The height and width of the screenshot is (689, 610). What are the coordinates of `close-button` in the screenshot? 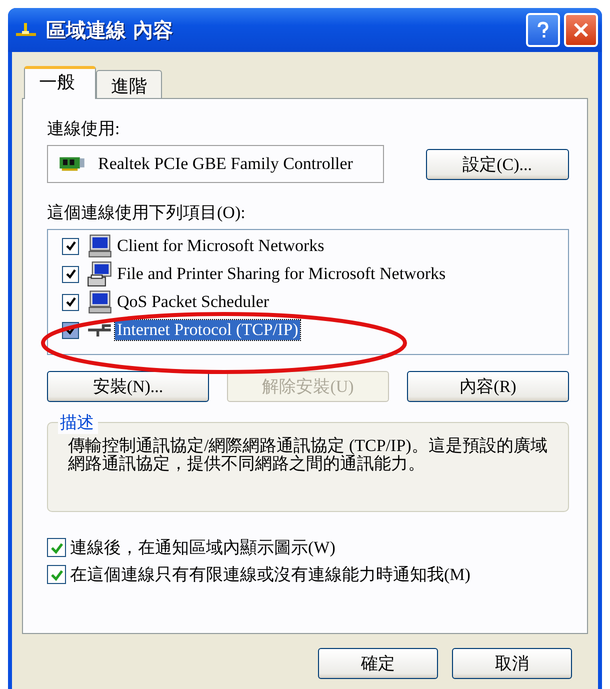 It's located at (581, 30).